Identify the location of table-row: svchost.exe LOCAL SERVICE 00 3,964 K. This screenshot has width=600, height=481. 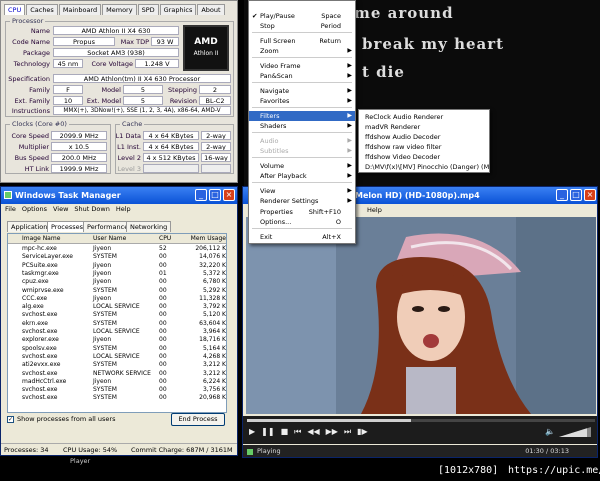
(117, 332).